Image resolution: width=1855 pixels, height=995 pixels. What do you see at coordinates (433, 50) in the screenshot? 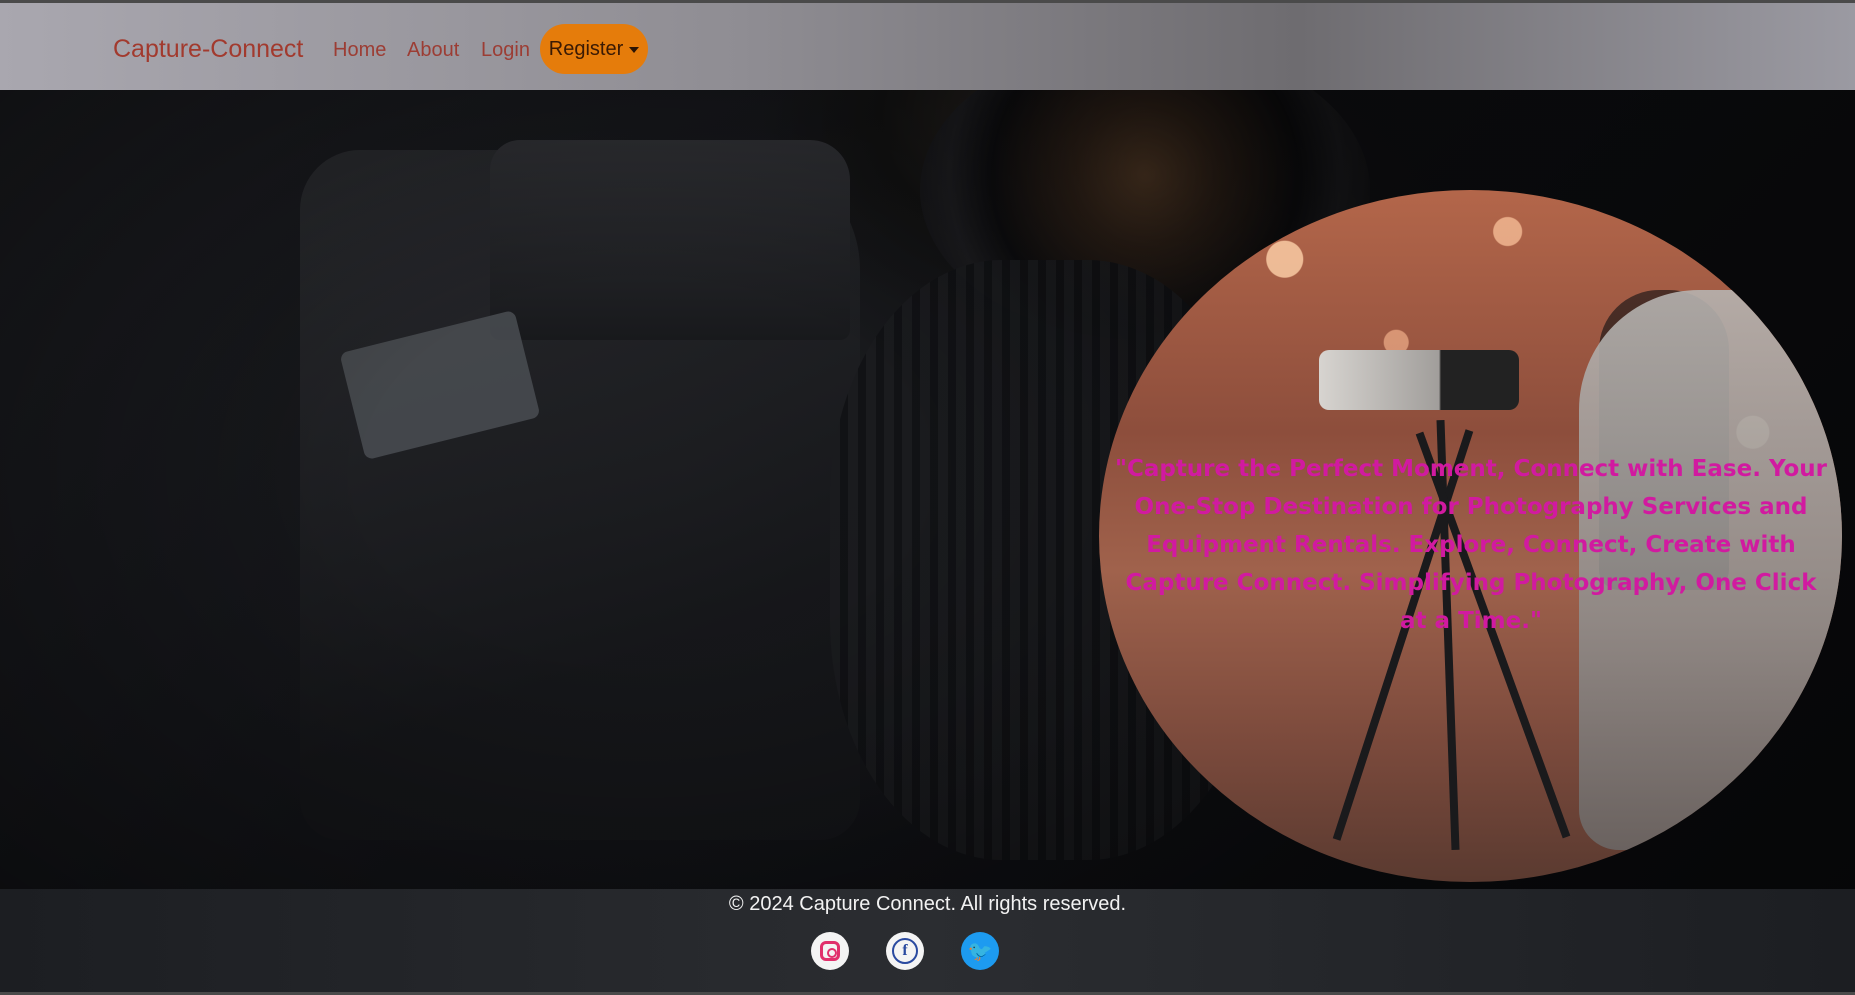
I see `nav-about-link: About` at bounding box center [433, 50].